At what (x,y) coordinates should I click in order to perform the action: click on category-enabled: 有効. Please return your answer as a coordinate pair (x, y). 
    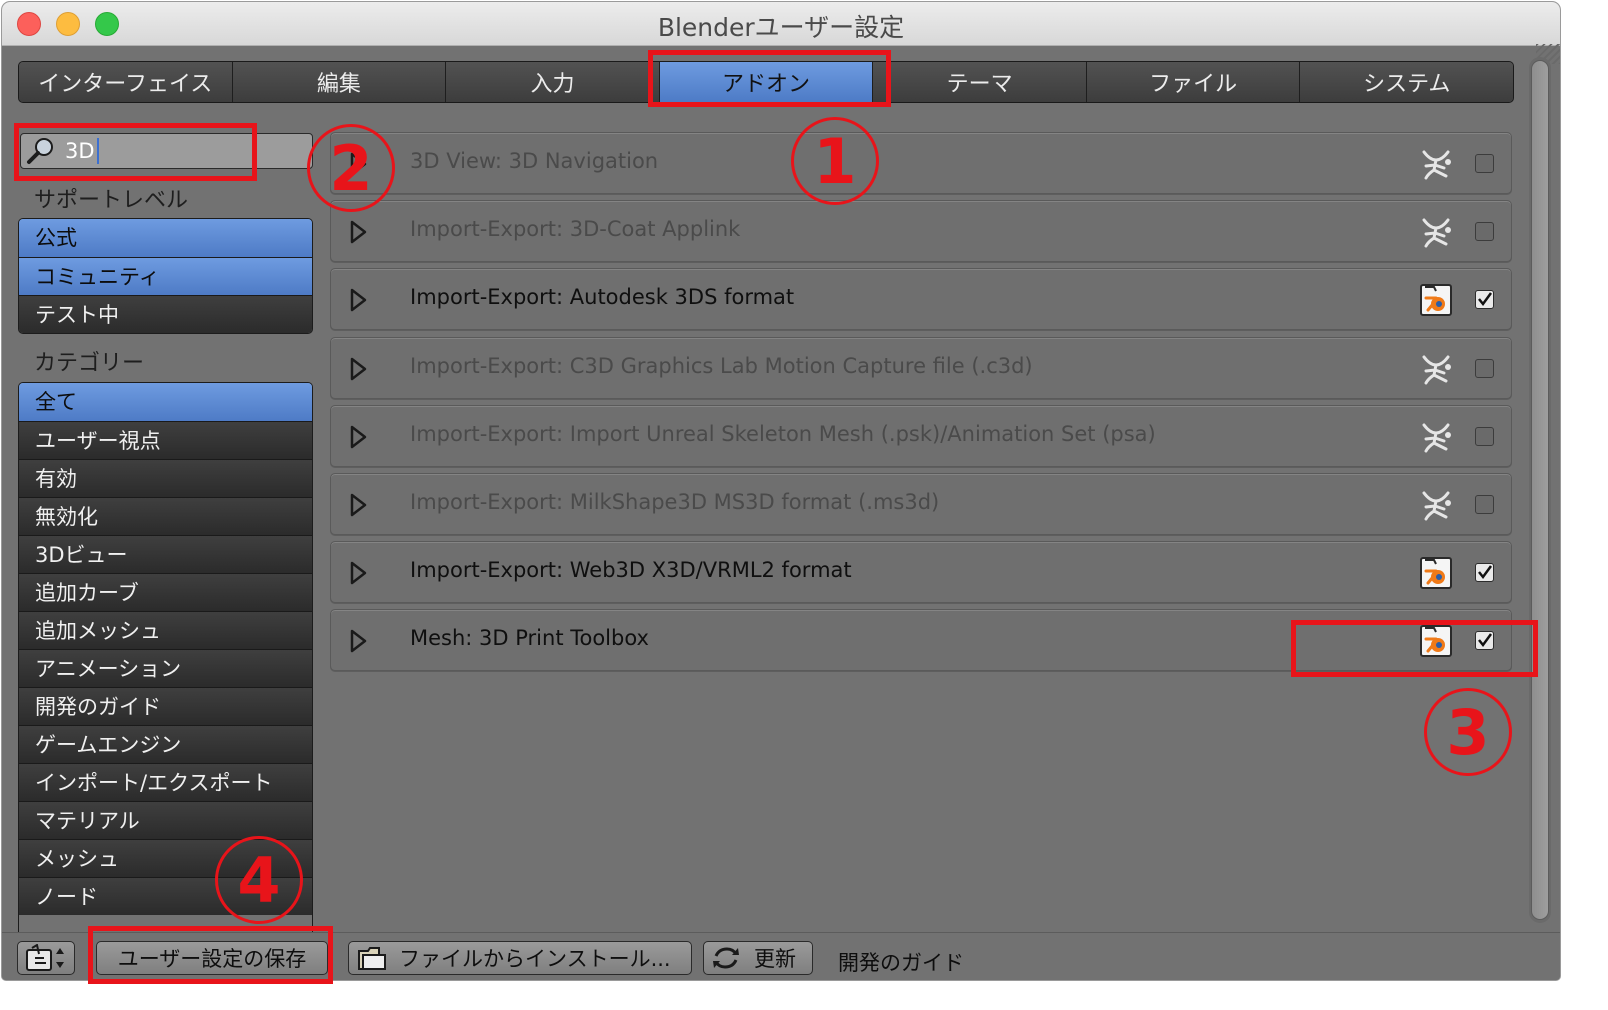
    Looking at the image, I should click on (165, 478).